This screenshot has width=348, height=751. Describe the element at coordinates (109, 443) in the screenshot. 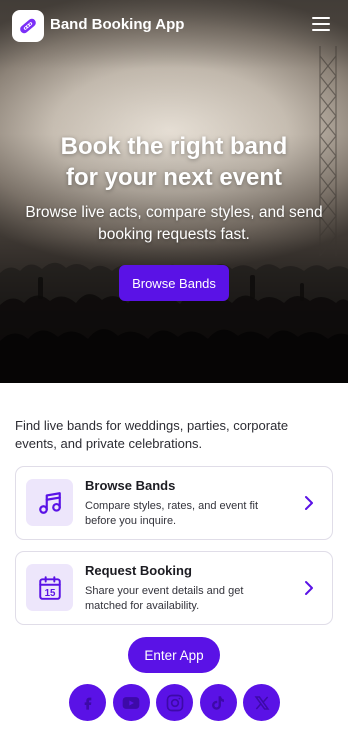

I see `intro-line-2: events, and private celebrations.` at that location.